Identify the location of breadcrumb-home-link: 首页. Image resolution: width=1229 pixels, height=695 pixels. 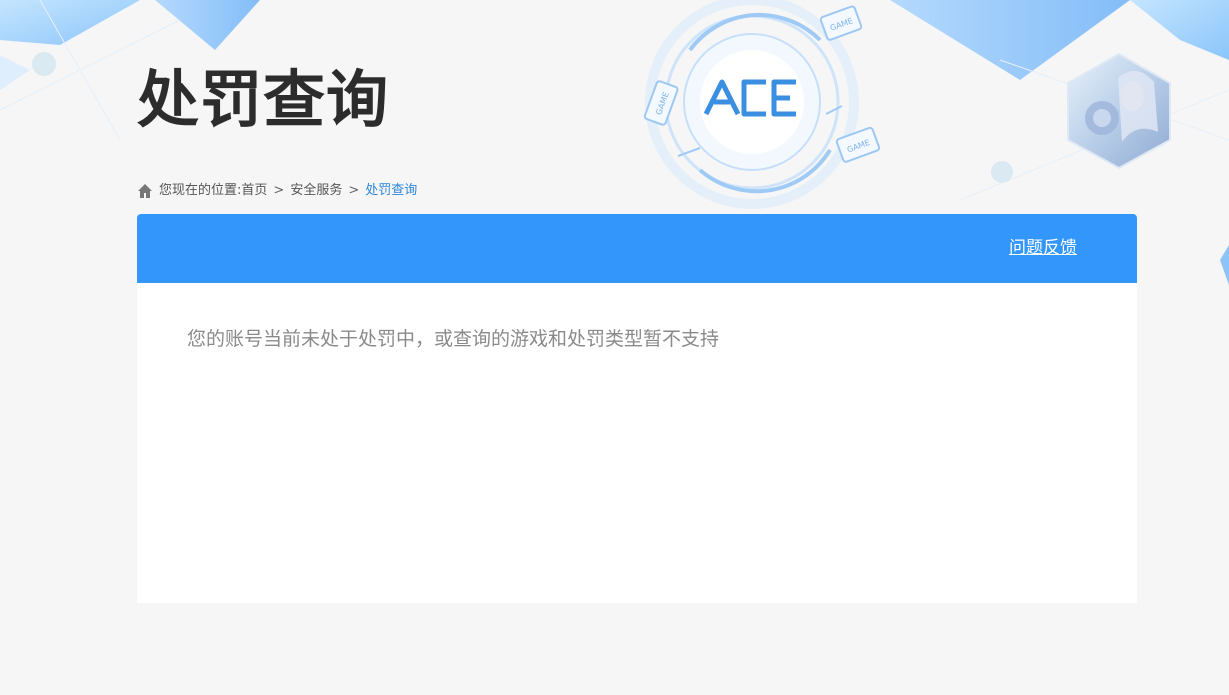
(254, 191).